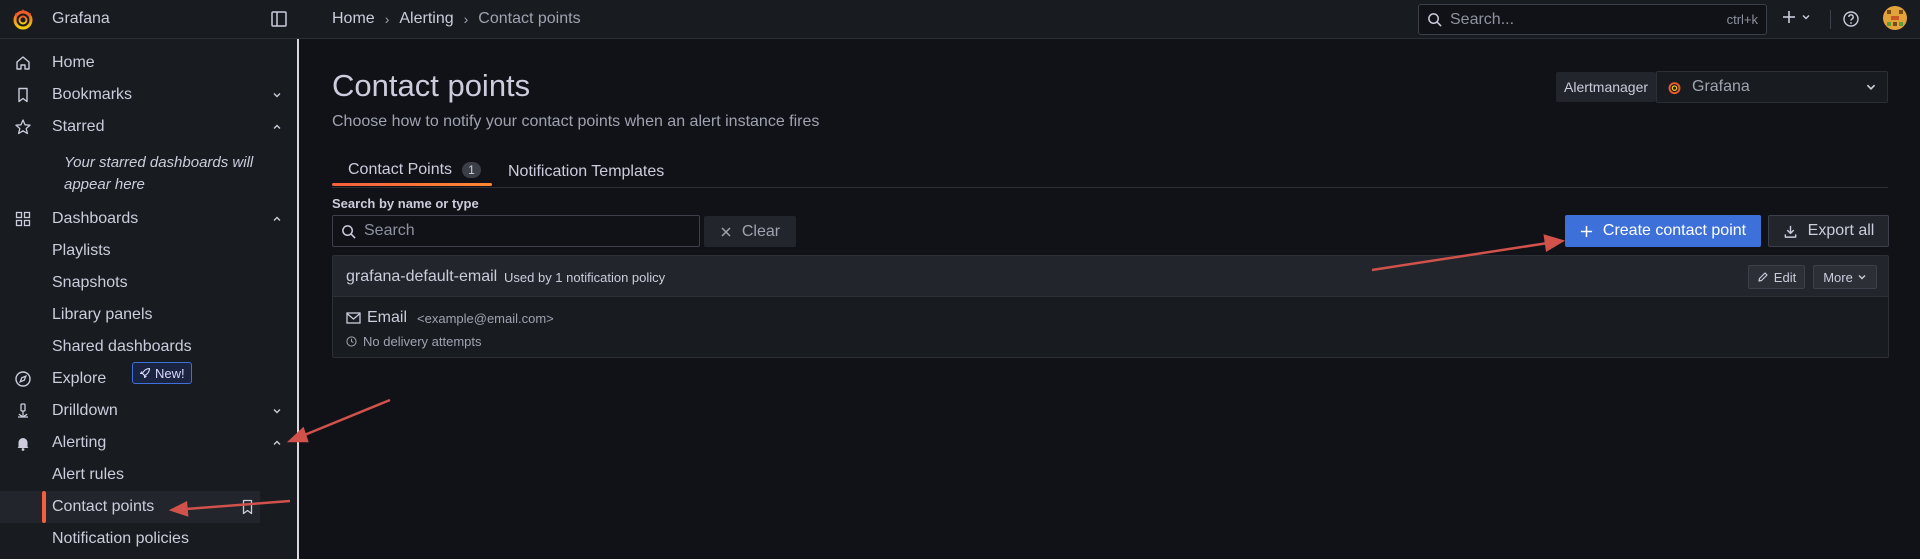  What do you see at coordinates (422, 276) in the screenshot?
I see `contact-point-name: grafana-default-email` at bounding box center [422, 276].